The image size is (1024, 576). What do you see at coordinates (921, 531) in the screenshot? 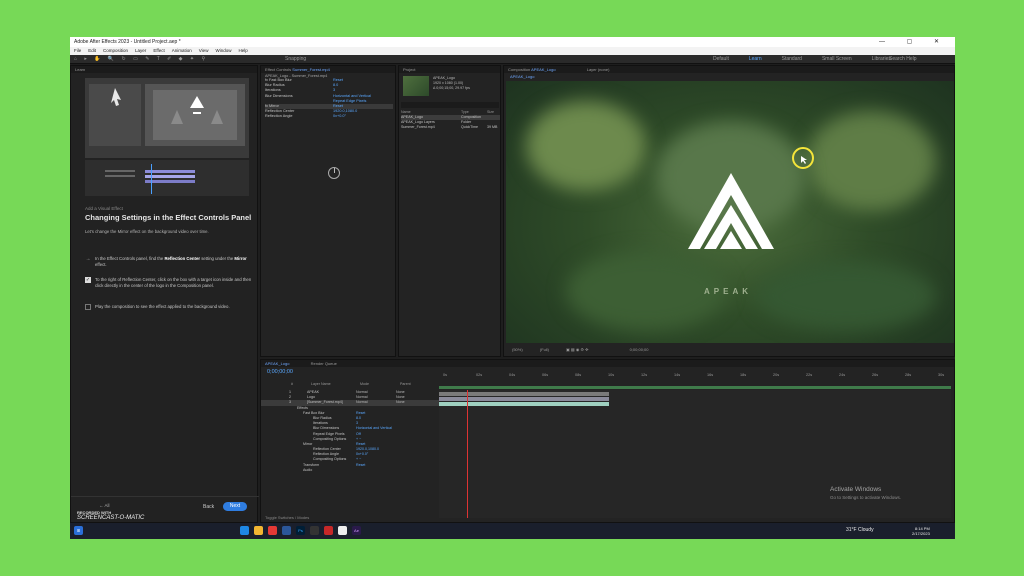
I see `taskbar-clock: 8:14 PM 2/17/2023` at bounding box center [921, 531].